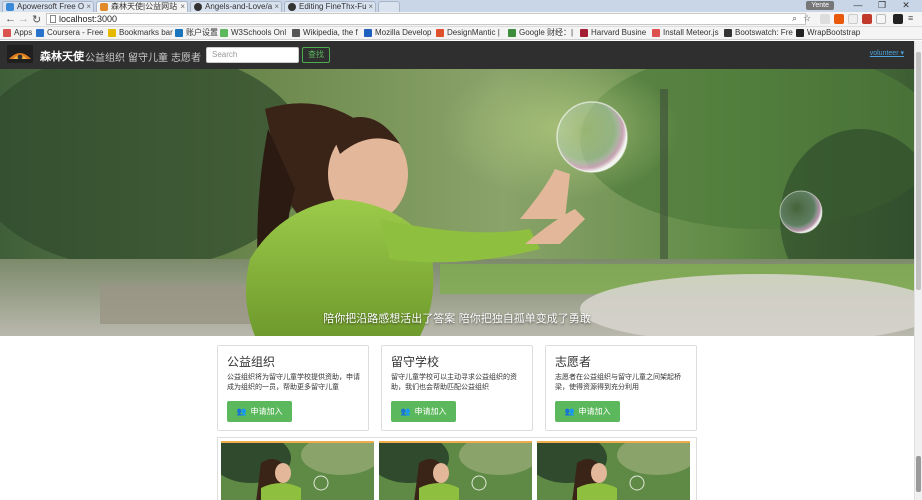  Describe the element at coordinates (202, 32) in the screenshot. I see `bookmark-label: 账户设置` at that location.